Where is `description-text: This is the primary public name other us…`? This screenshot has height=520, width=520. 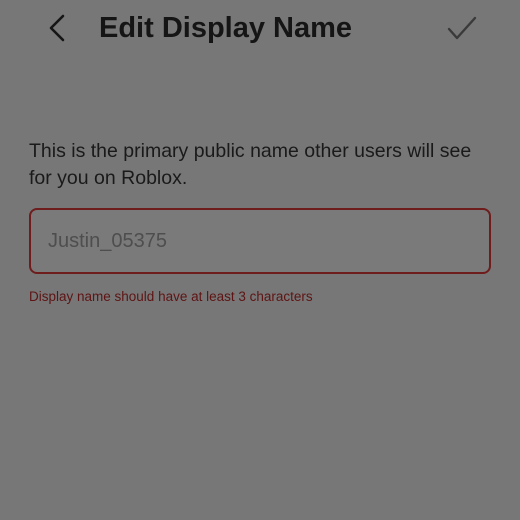
description-text: This is the primary public name other us… is located at coordinates (250, 164).